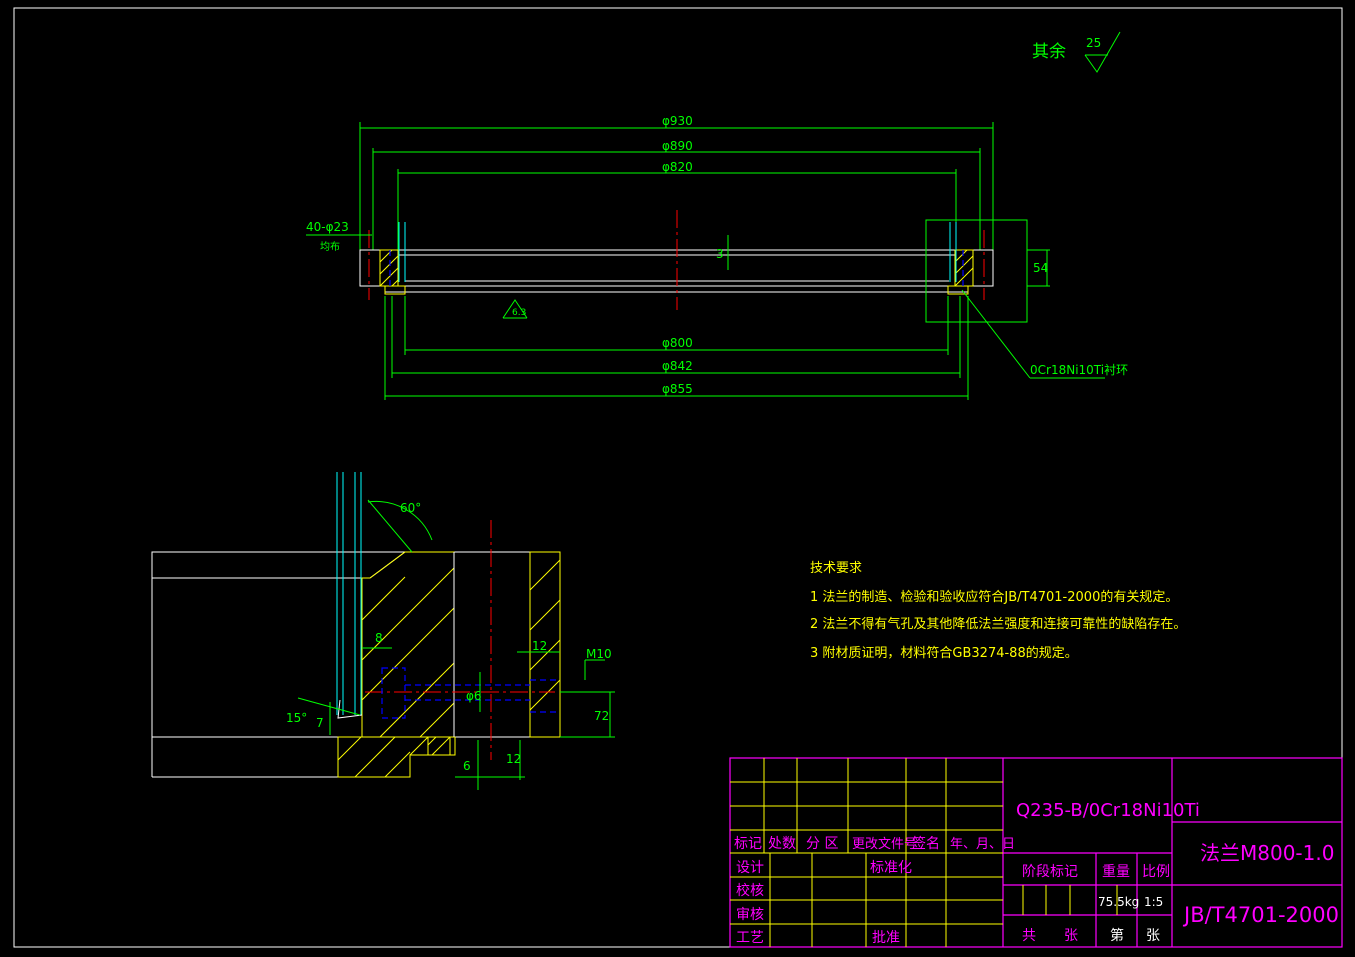 The height and width of the screenshot is (957, 1355). I want to click on rev-header-date: 年、月、日, so click(982, 844).